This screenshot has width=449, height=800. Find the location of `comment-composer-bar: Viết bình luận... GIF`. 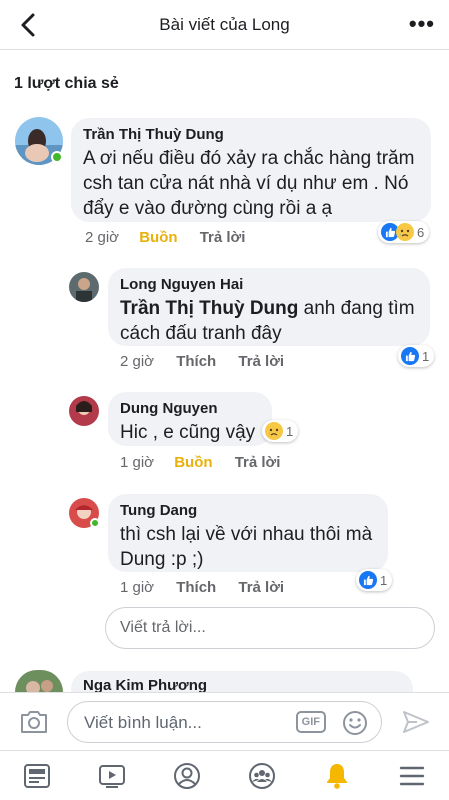

comment-composer-bar: Viết bình luận... GIF is located at coordinates (224, 721).